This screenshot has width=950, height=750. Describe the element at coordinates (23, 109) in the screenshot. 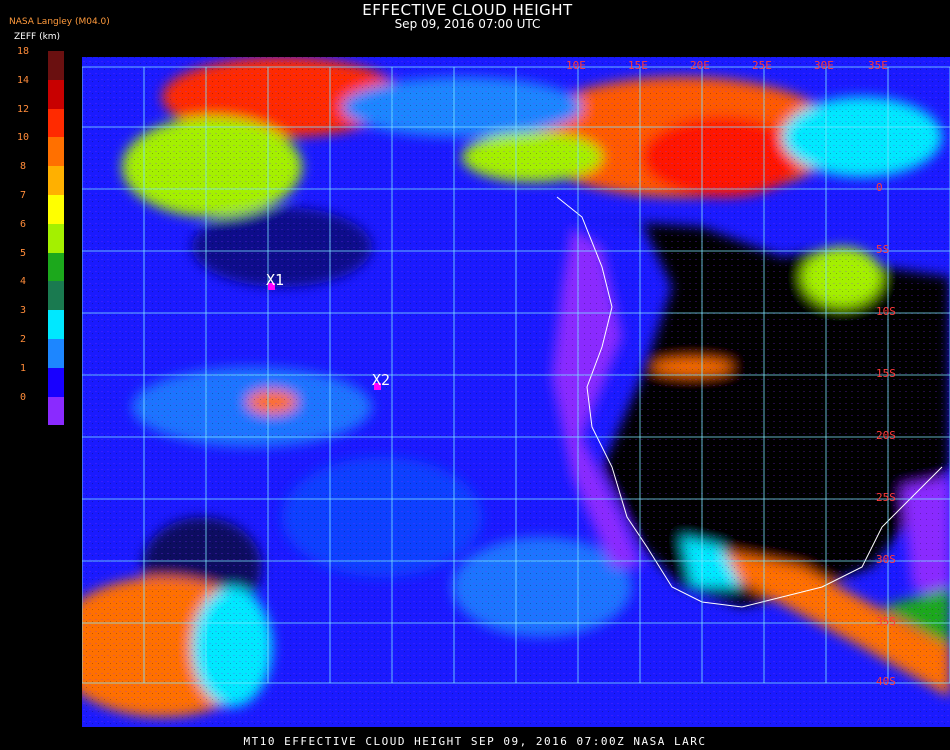

I see `colorbar-tick-label: 12` at that location.